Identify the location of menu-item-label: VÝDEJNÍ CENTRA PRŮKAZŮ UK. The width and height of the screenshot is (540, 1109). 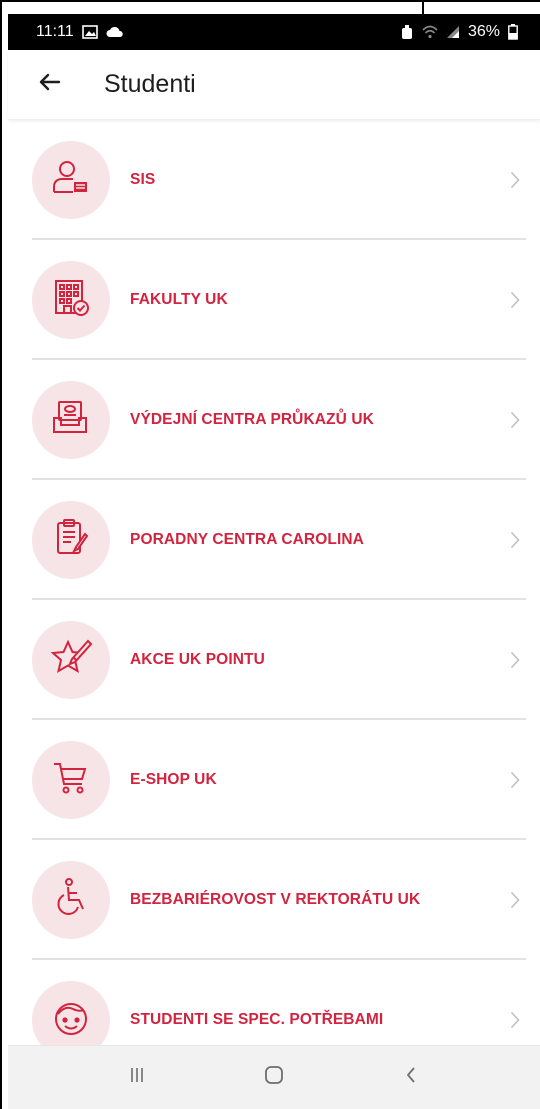
(252, 419).